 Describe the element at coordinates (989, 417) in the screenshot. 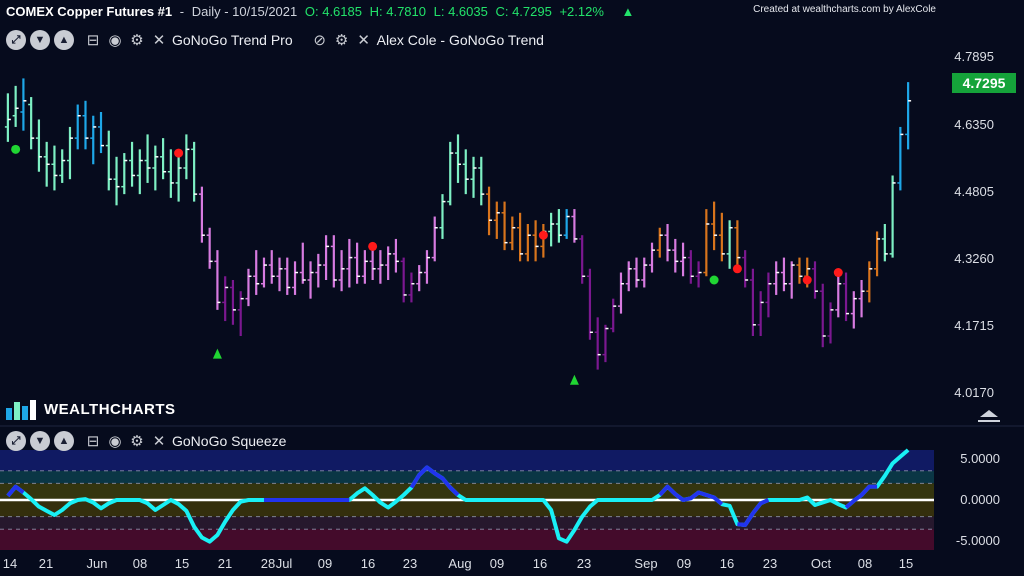

I see `axis-scale-icon` at that location.